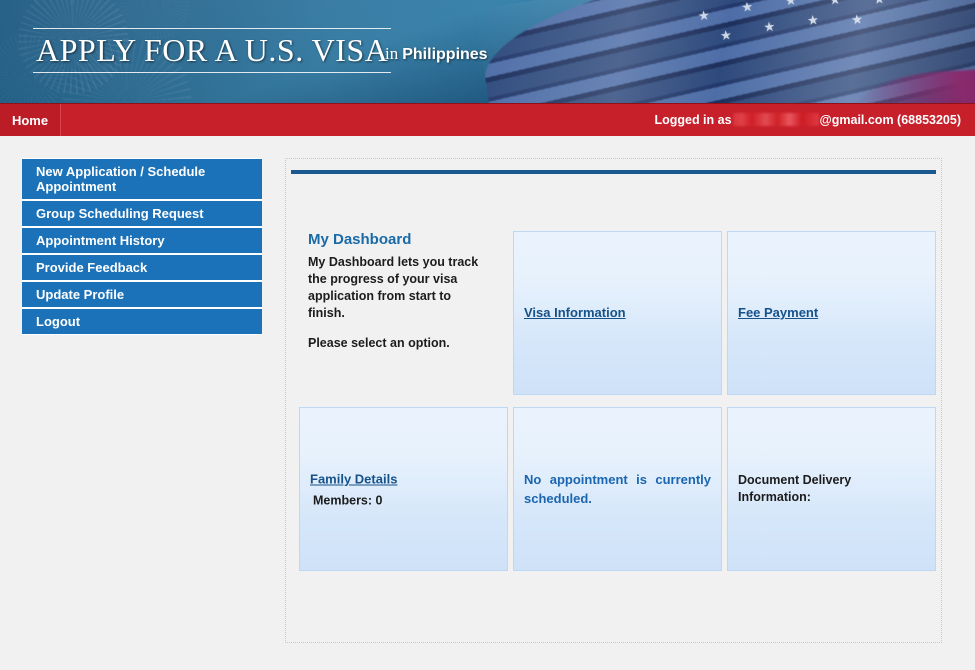 Image resolution: width=975 pixels, height=670 pixels. What do you see at coordinates (795, 488) in the screenshot?
I see `document-delivery-label: Document Delivery Information:` at bounding box center [795, 488].